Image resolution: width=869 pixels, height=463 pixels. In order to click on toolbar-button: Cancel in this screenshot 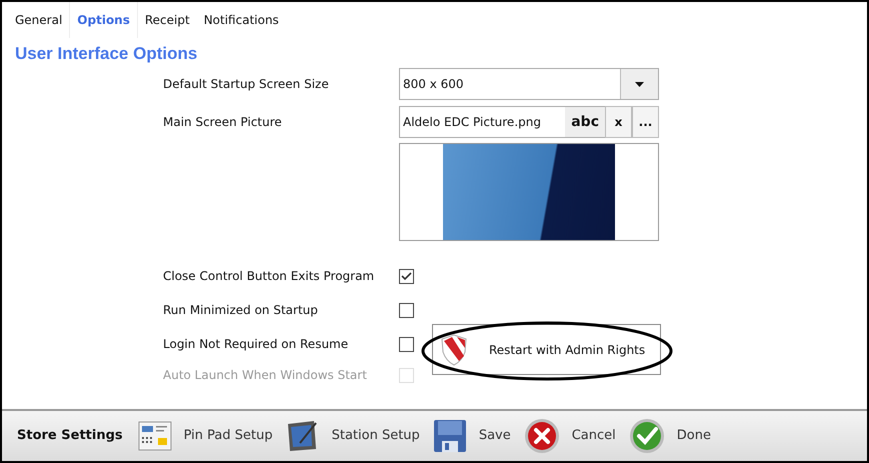, I will do `click(570, 436)`.